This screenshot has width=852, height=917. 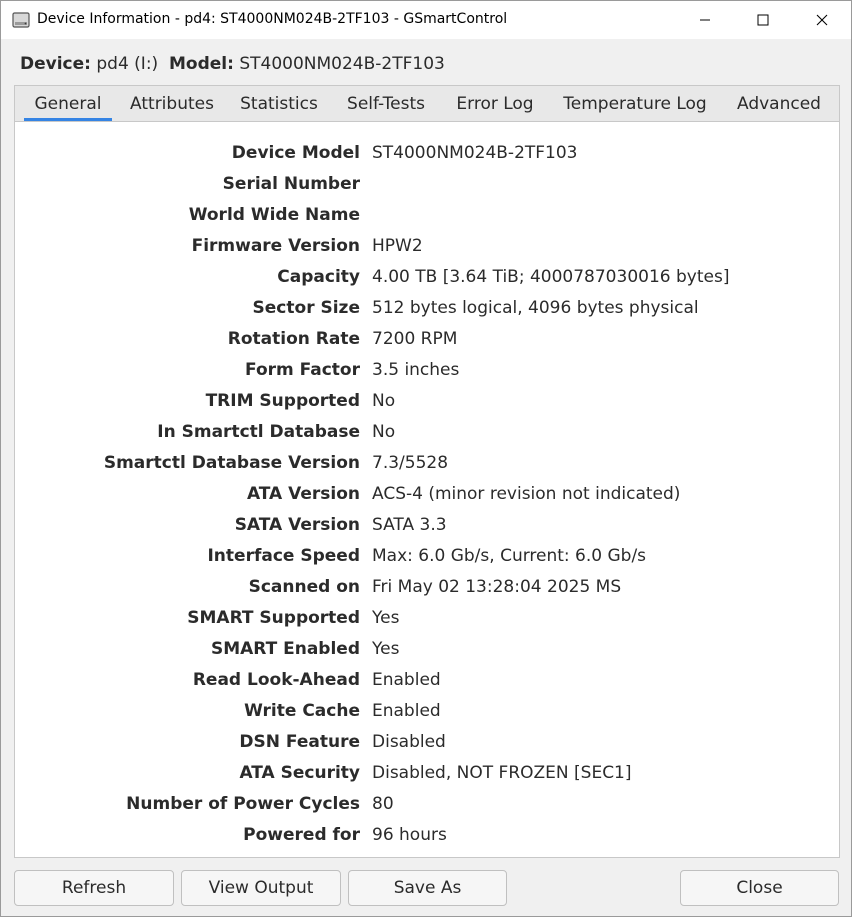 What do you see at coordinates (68, 103) in the screenshot?
I see `tab-general: General` at bounding box center [68, 103].